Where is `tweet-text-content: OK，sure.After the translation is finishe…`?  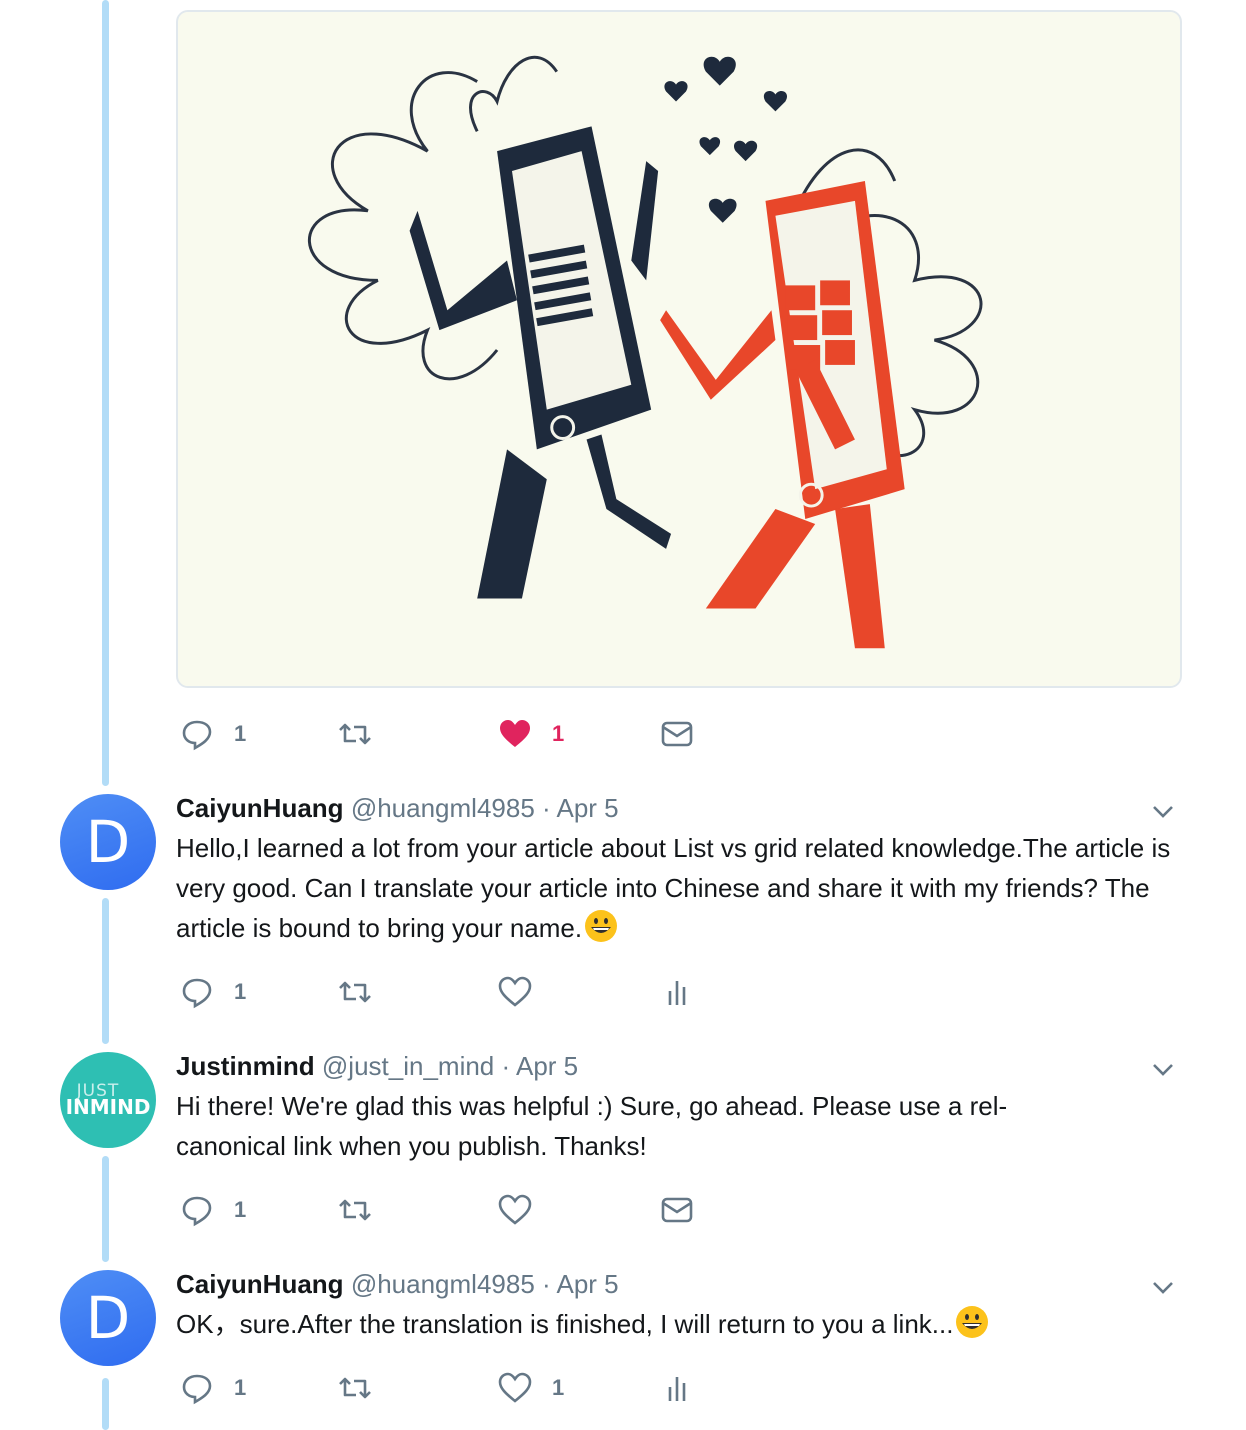 tweet-text-content: OK，sure.After the translation is finishe… is located at coordinates (565, 1324).